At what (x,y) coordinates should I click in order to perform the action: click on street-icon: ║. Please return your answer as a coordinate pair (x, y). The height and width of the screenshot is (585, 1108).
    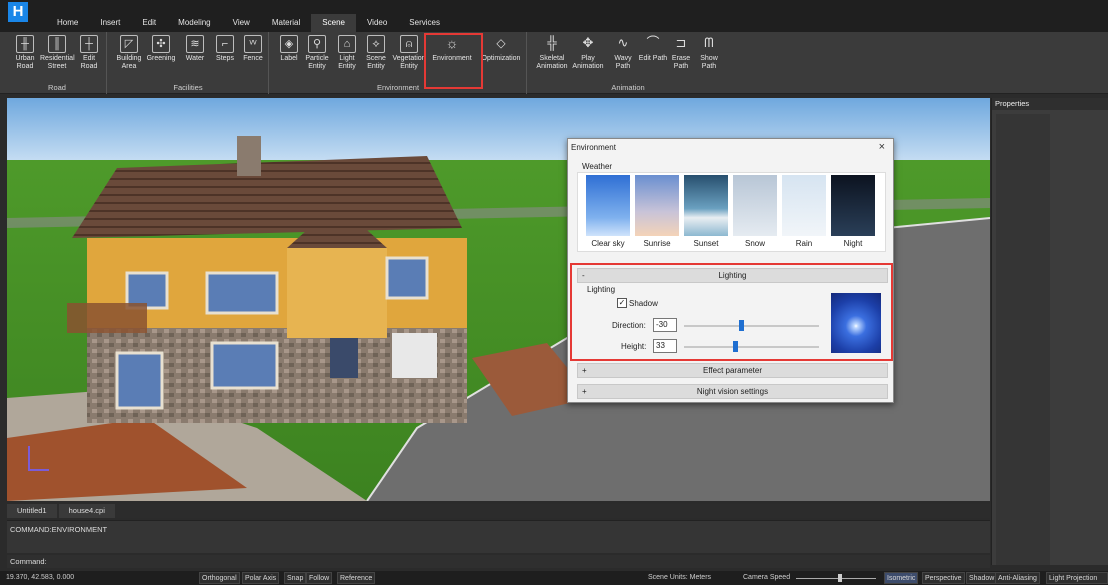
    Looking at the image, I should click on (57, 44).